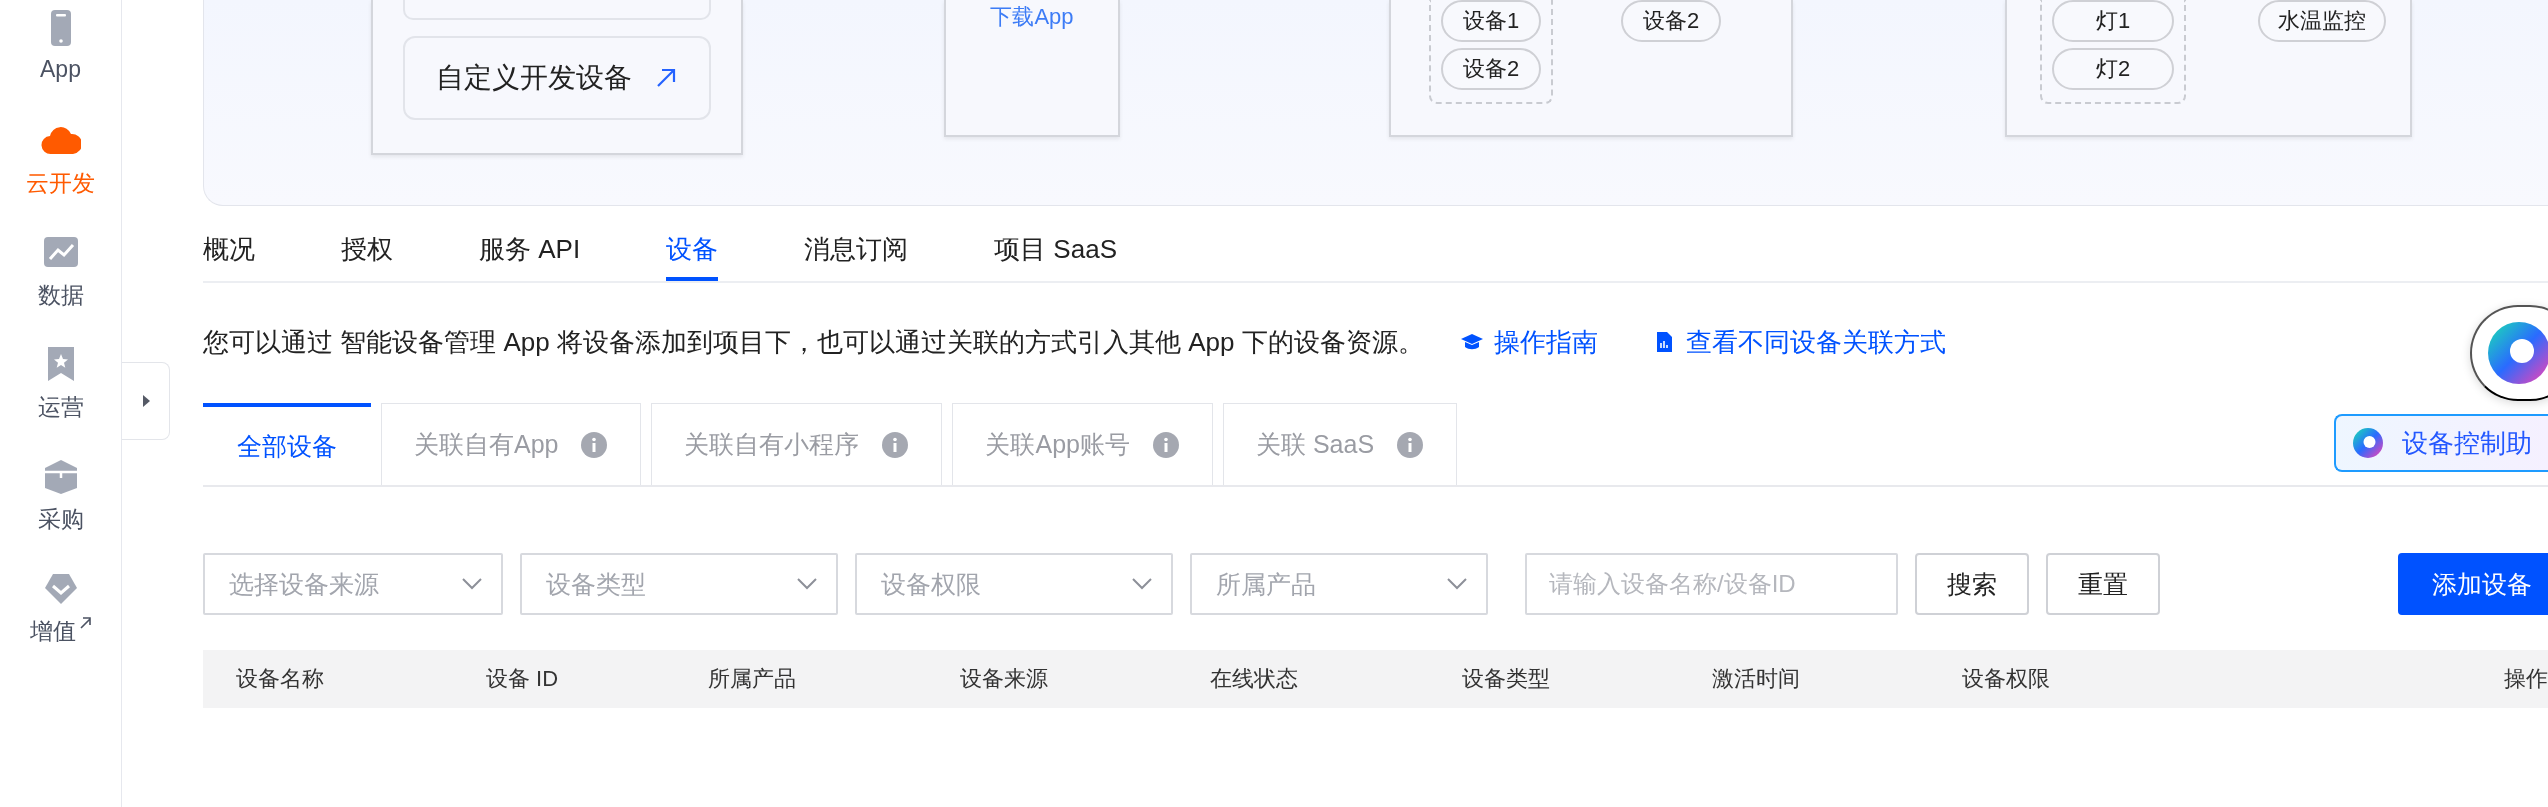  Describe the element at coordinates (813, 342) in the screenshot. I see `description-text: 您可以通过 智能设备管理 App 将设备添加到项目下，也可以通过关联的方式引入其他 App 下的设备资源。` at that location.